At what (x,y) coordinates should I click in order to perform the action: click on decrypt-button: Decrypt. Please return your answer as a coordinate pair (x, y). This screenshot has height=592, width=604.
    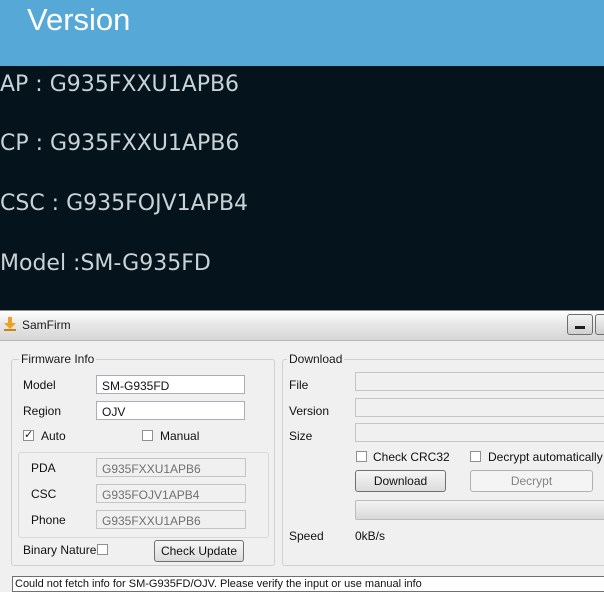
    Looking at the image, I should click on (531, 481).